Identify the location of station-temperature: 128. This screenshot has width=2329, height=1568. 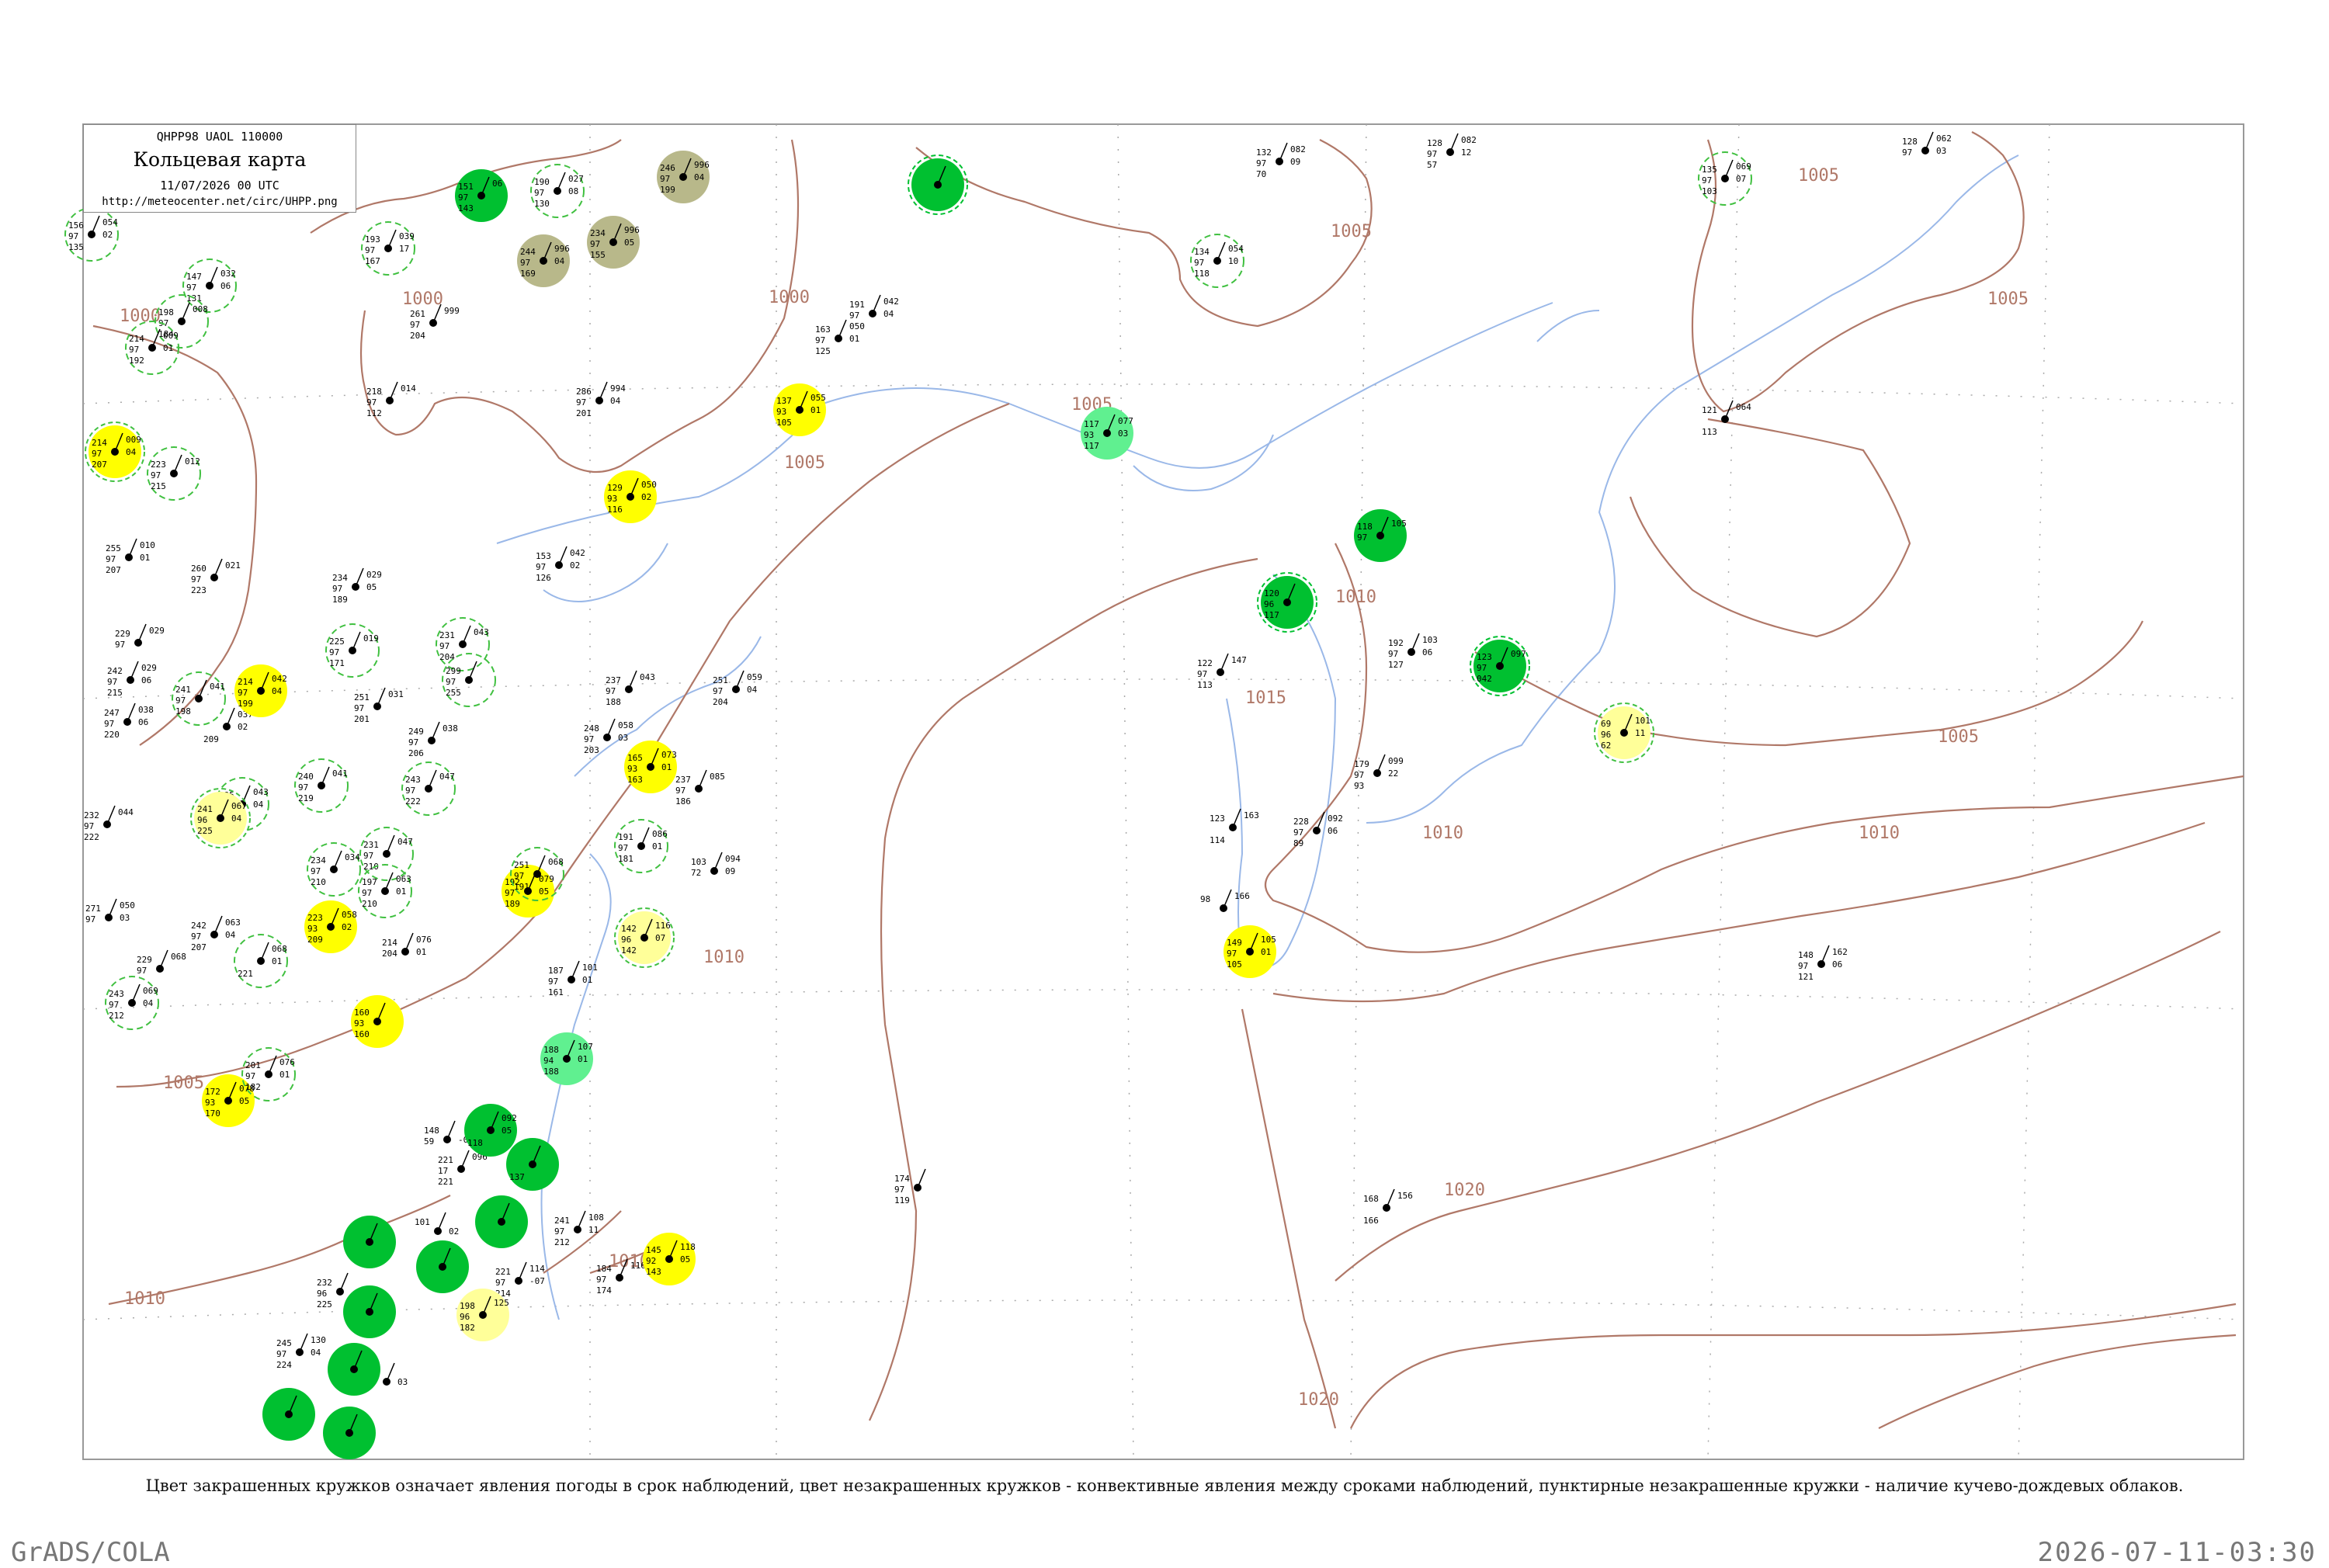
(1910, 142).